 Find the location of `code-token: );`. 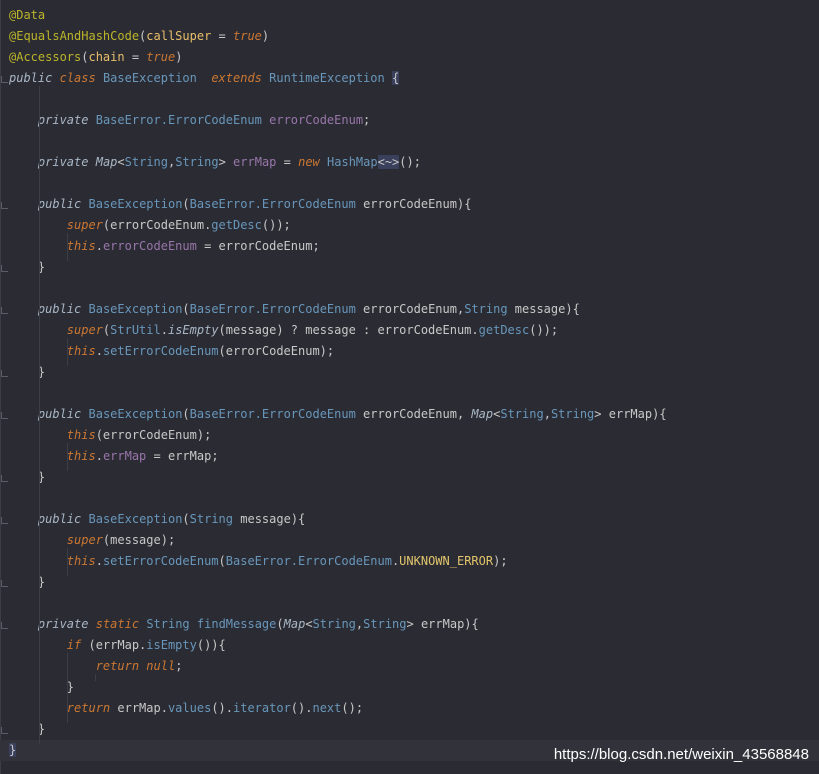

code-token: ); is located at coordinates (500, 561).